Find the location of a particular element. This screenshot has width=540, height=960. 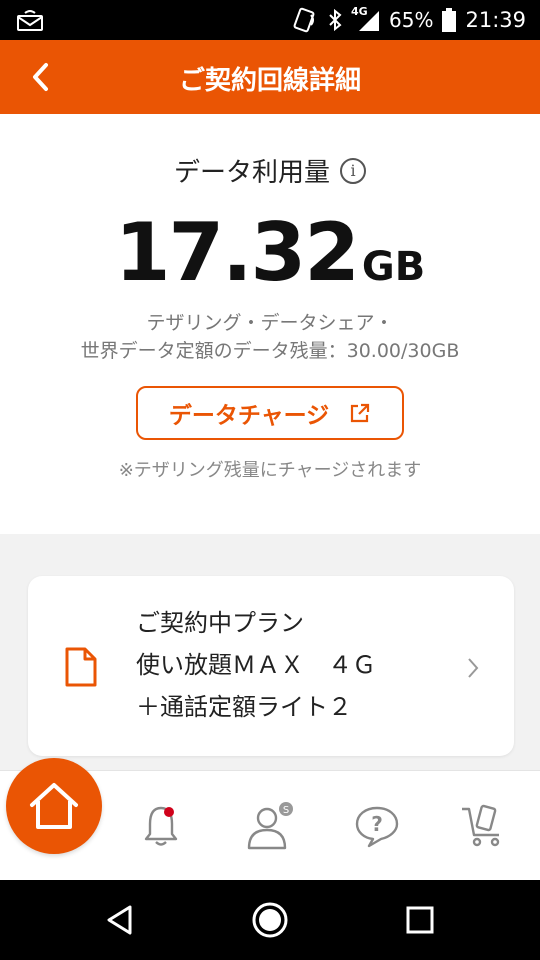

plan-name-line1: 使い放題ＭＡＸ ４Ｇ is located at coordinates (256, 665).